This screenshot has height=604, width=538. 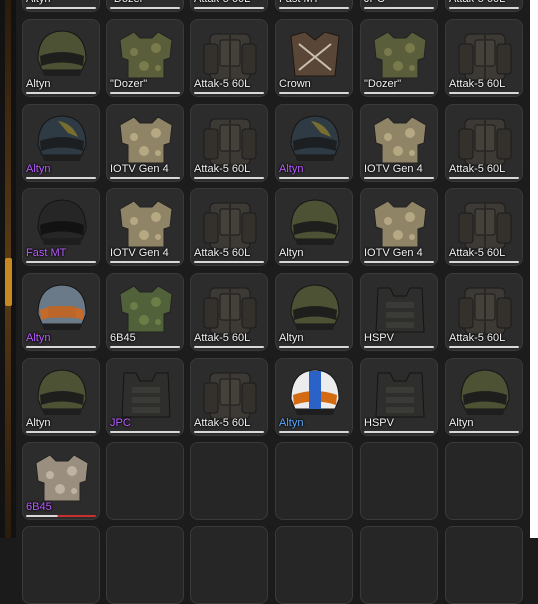 I want to click on 6b45-vest-icon, so click(x=146, y=308).